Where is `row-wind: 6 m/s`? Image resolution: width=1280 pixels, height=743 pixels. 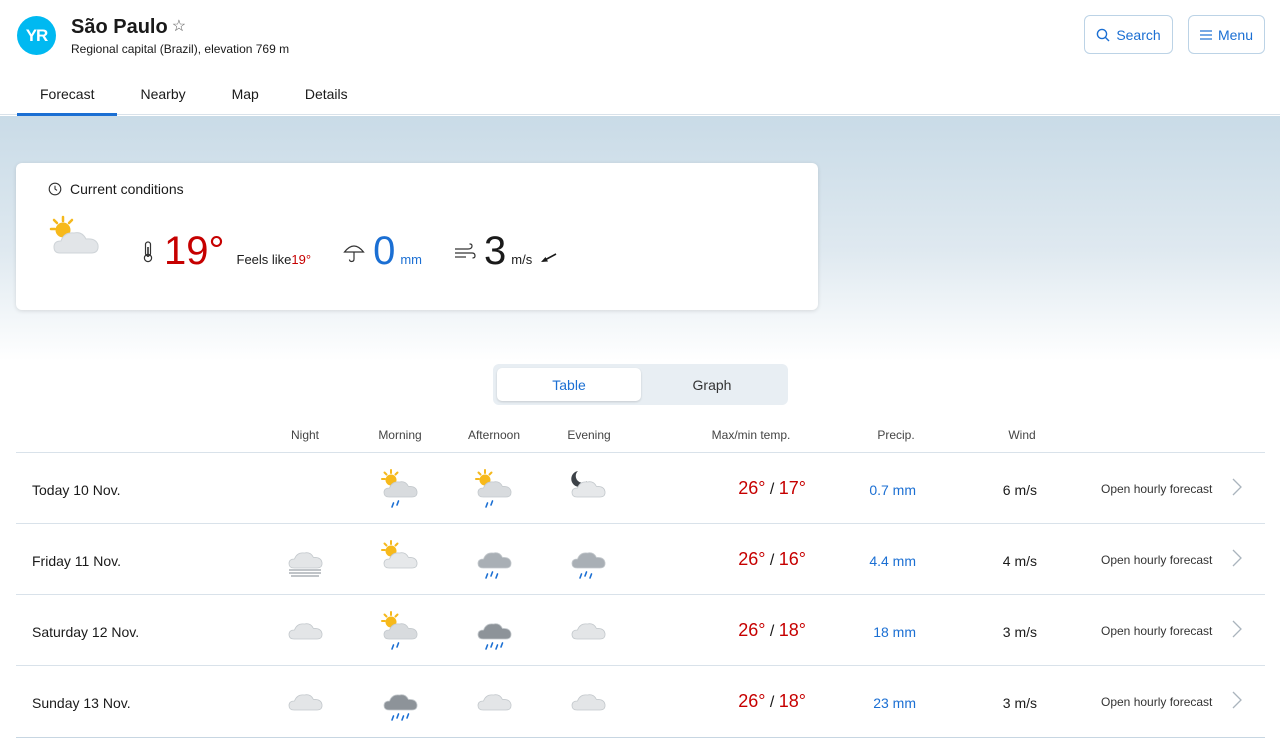 row-wind: 6 m/s is located at coordinates (1019, 490).